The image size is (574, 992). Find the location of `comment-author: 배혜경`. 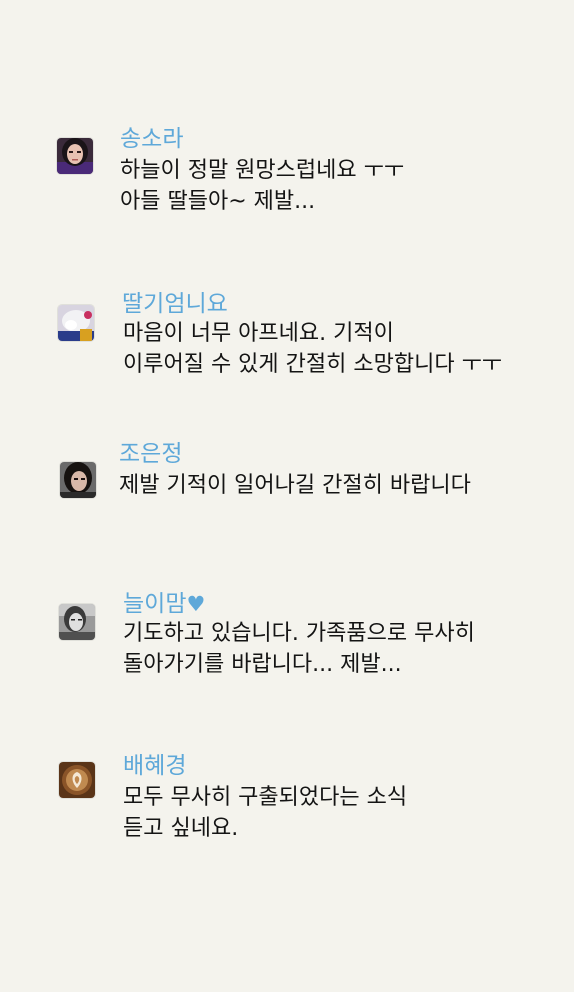

comment-author: 배혜경 is located at coordinates (154, 766).